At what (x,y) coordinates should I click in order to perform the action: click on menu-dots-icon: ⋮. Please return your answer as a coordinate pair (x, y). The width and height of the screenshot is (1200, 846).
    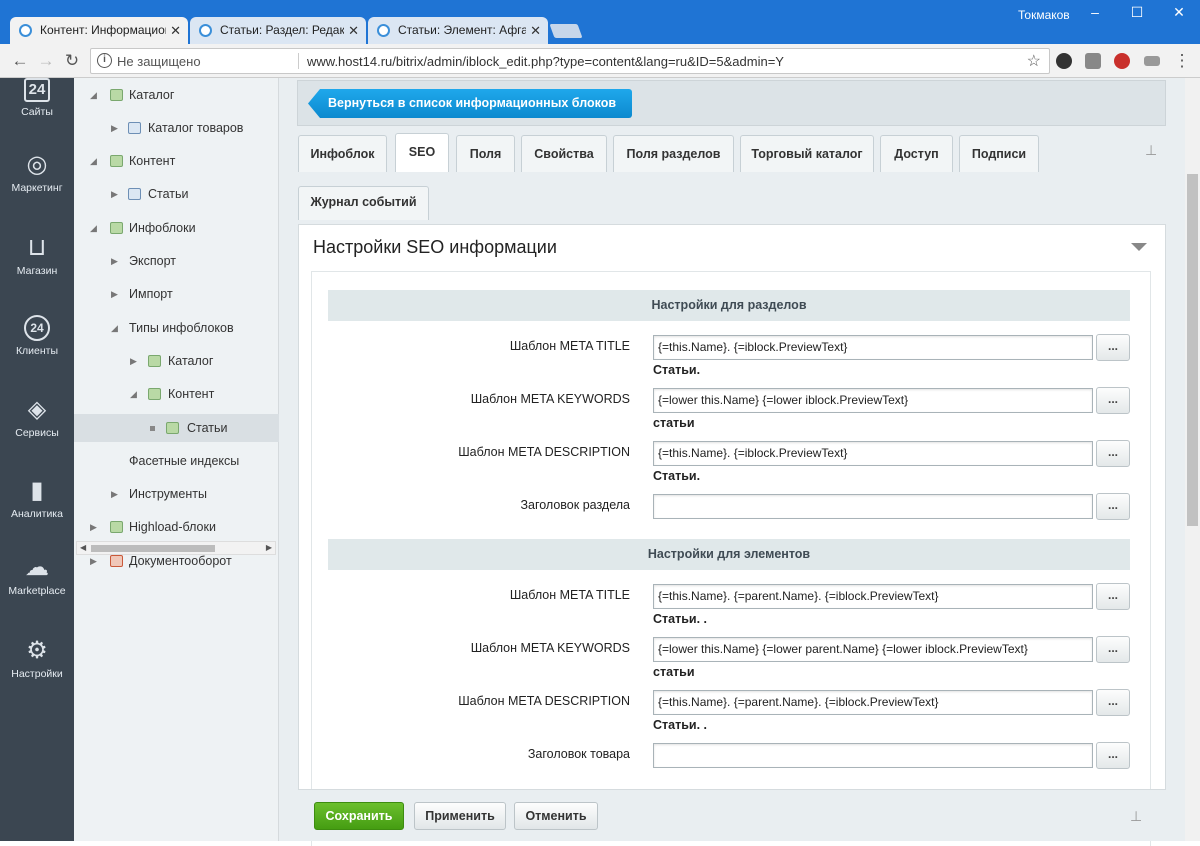
    Looking at the image, I should click on (1182, 61).